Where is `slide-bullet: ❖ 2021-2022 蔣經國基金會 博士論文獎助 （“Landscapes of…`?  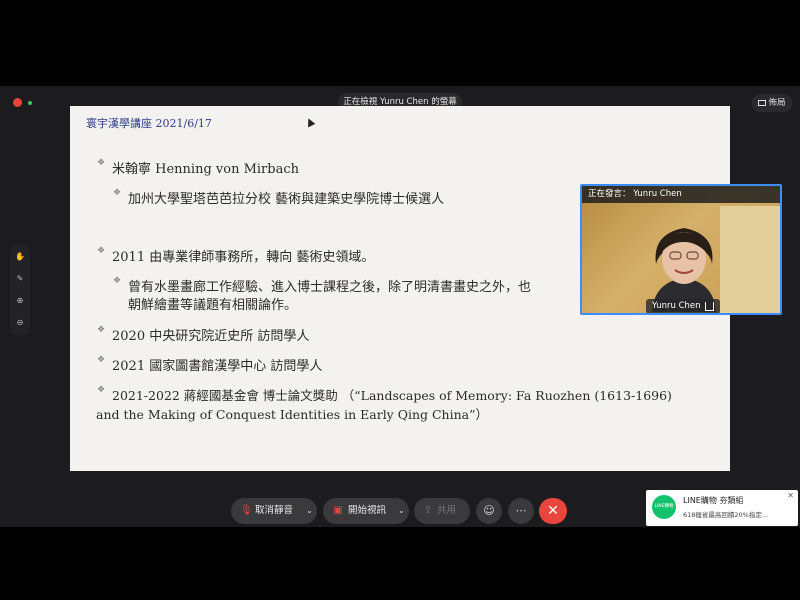 slide-bullet: ❖ 2021-2022 蔣經國基金會 博士論文獎助 （“Landscapes of… is located at coordinates (384, 394).